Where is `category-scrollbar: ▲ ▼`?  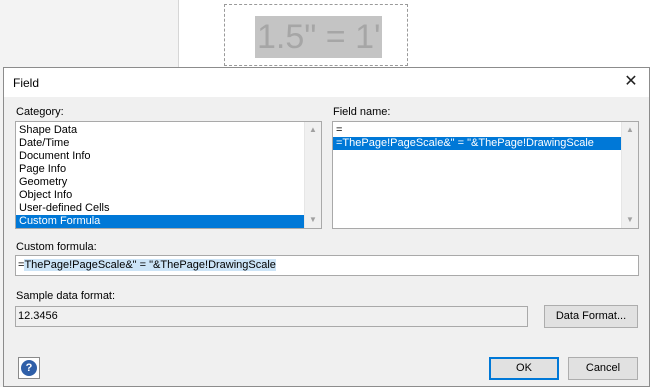 category-scrollbar: ▲ ▼ is located at coordinates (312, 175).